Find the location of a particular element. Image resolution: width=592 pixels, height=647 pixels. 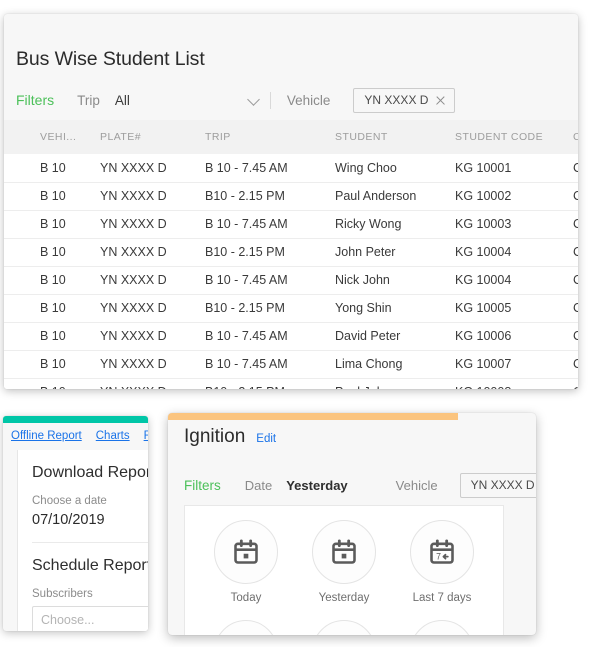

date-preset-panel: Today Yesterday 7 Last 7 days is located at coordinates (344, 570).